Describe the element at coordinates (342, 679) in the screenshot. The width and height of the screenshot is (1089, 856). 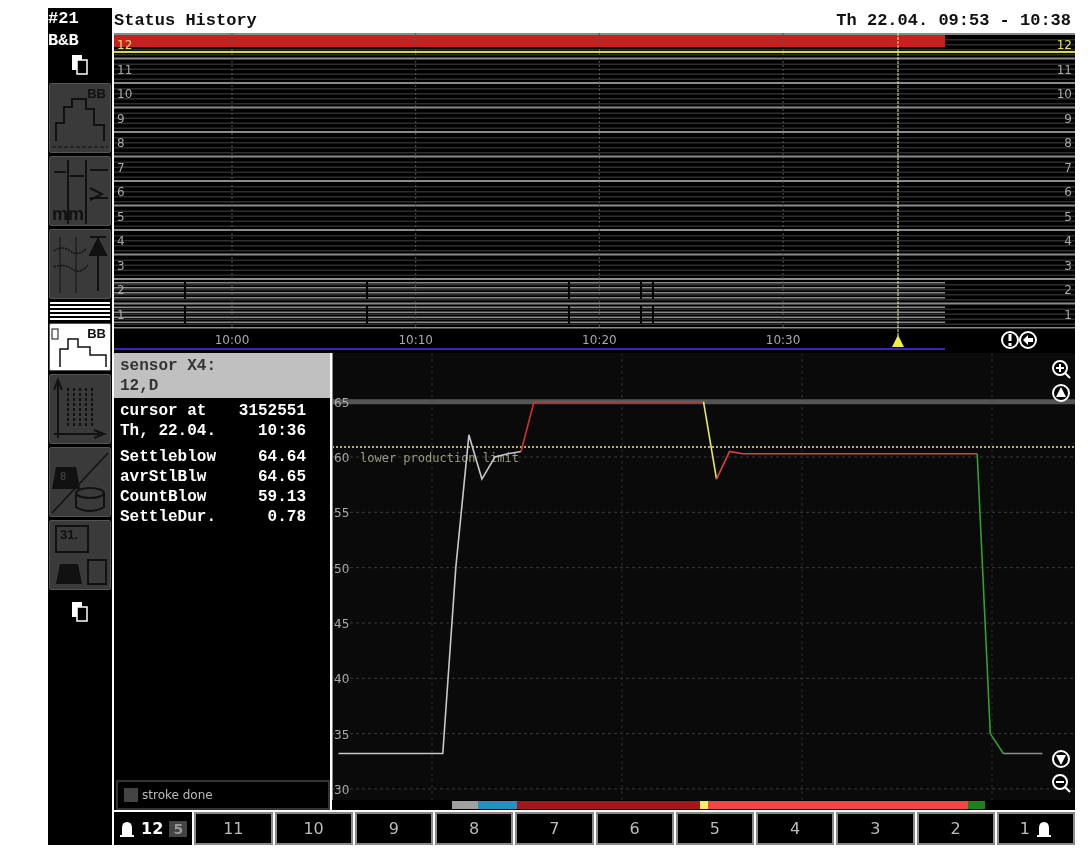
I see `axis-tick-label: 40` at that location.